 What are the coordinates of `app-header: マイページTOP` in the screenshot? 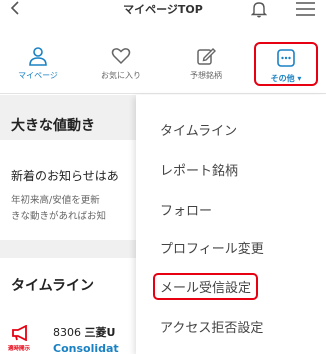 It's located at (163, 10).